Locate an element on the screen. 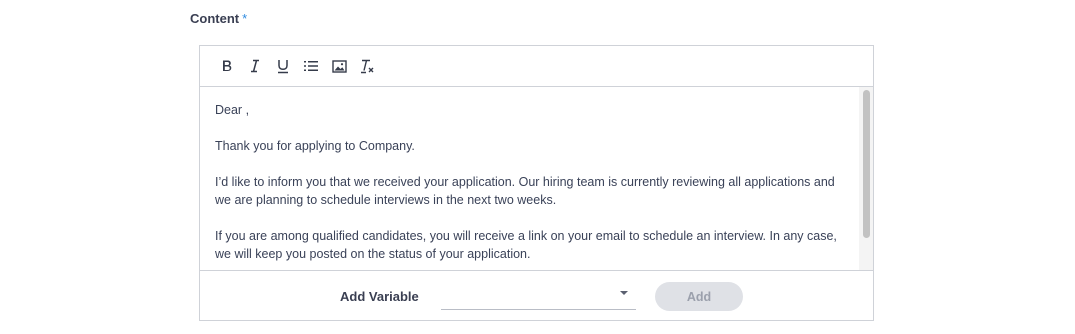  clear-formatting-icon is located at coordinates (367, 66).